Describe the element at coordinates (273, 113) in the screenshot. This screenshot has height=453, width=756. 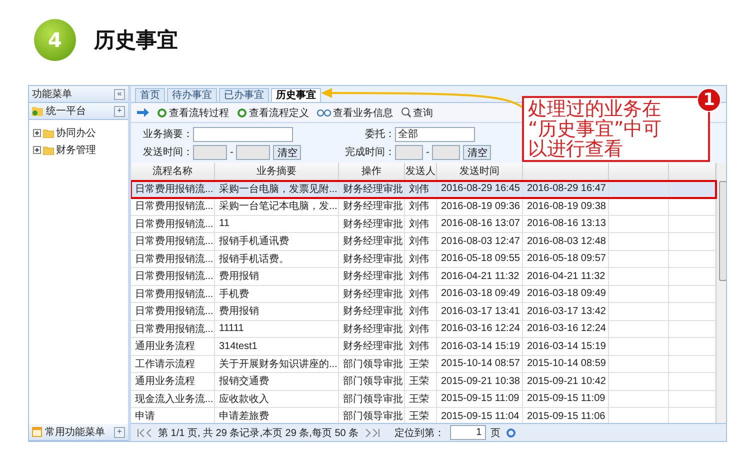
I see `toolbar-button: 查看流程定义` at that location.